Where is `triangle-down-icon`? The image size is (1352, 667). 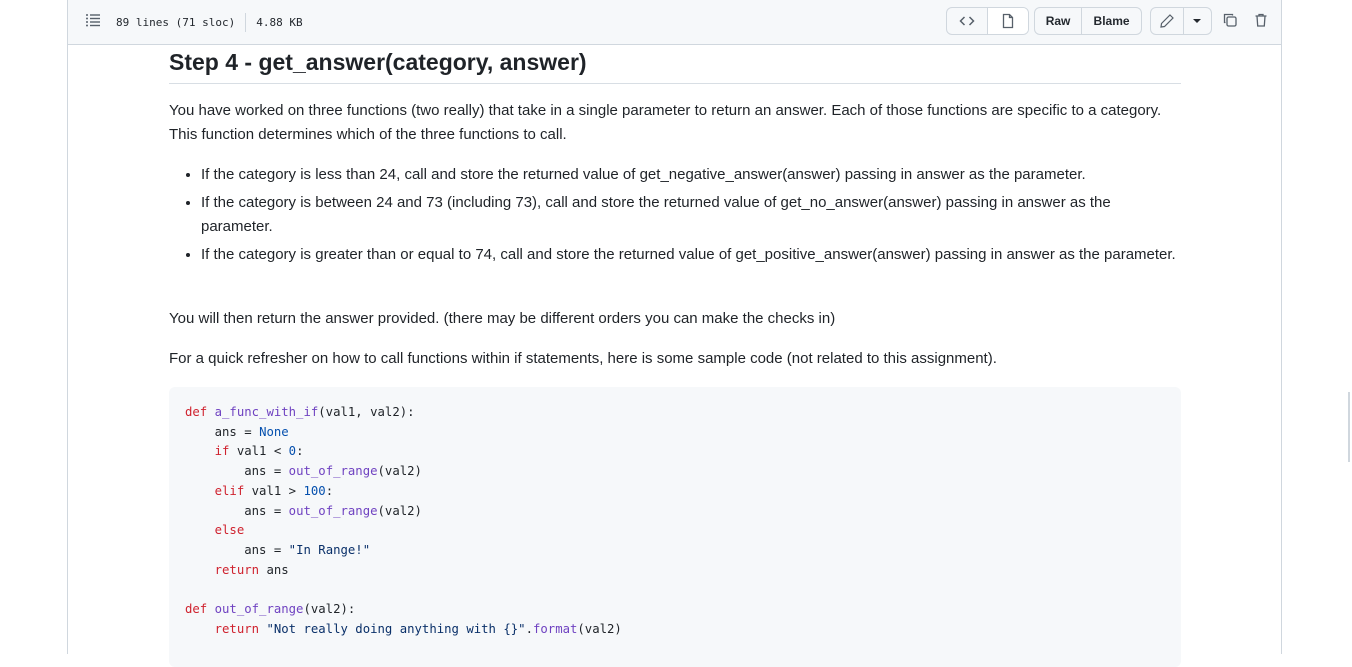
triangle-down-icon is located at coordinates (1197, 21).